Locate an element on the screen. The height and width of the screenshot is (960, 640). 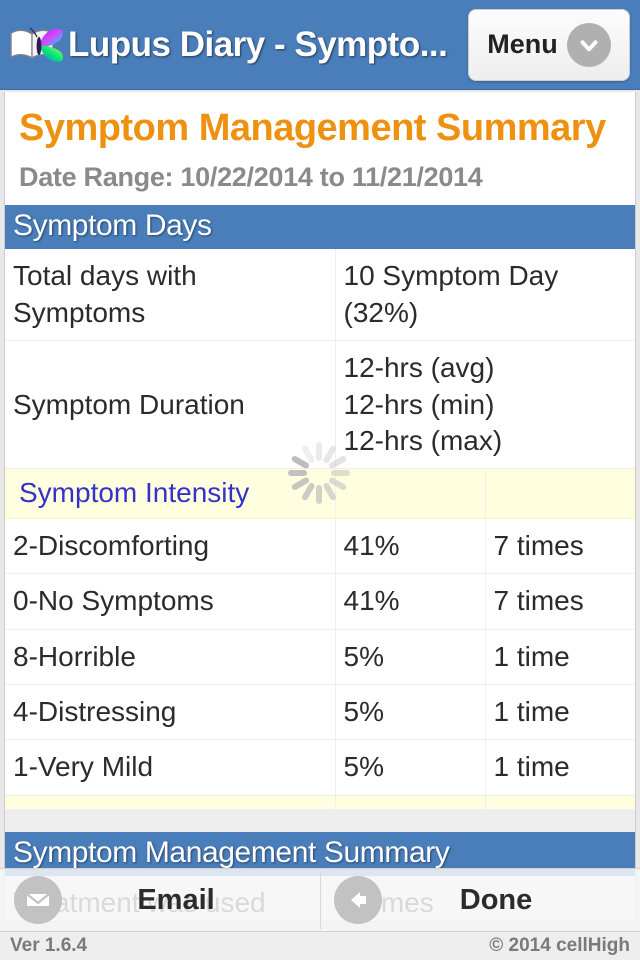
chevron-down-icon is located at coordinates (588, 44).